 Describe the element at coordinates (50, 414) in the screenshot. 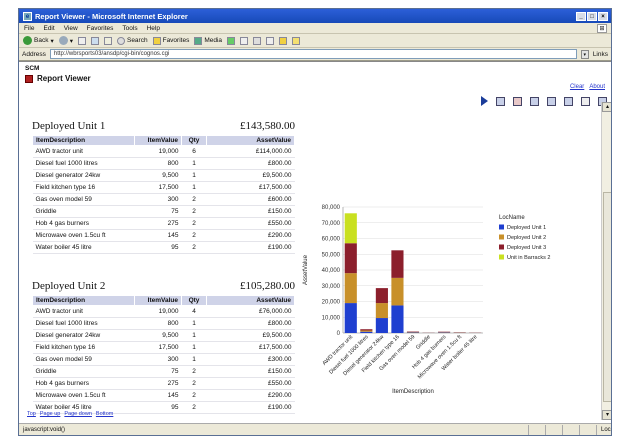

I see `nav-page-up-link: Page up` at that location.